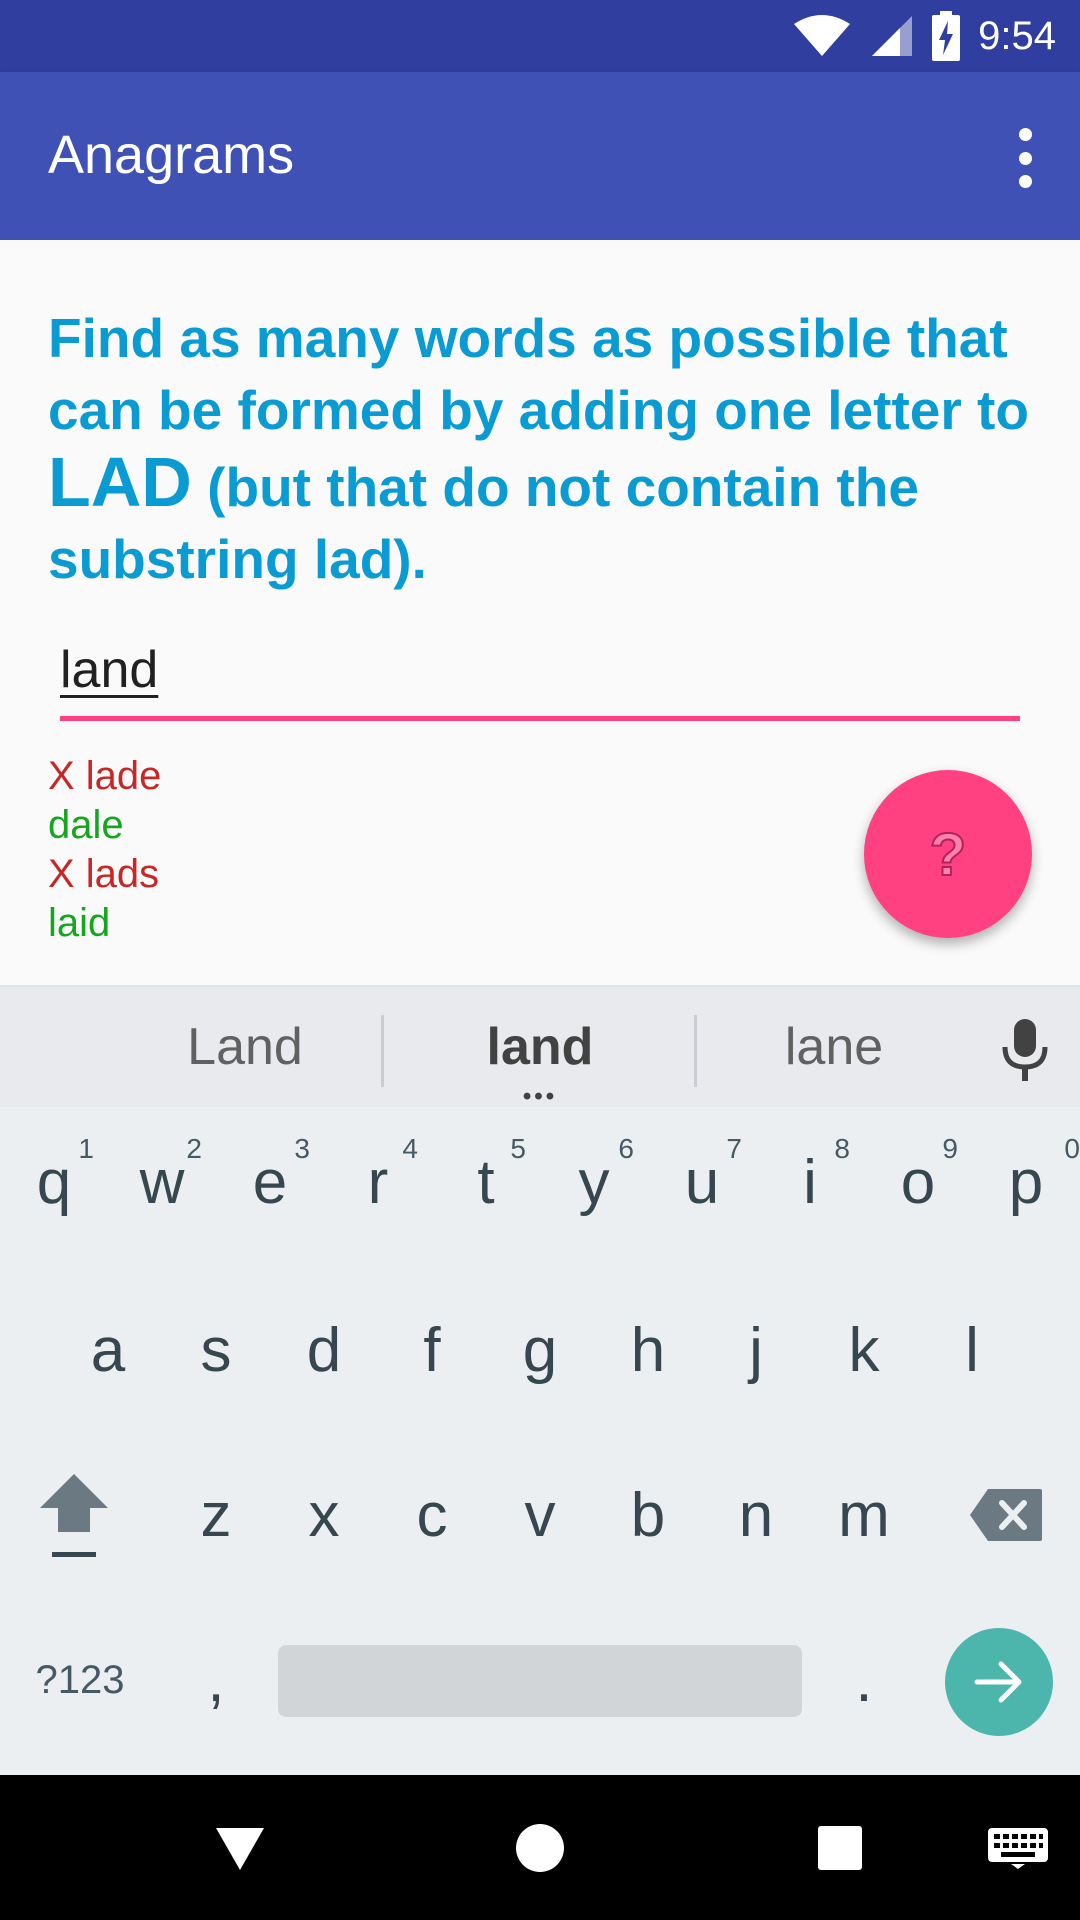 The width and height of the screenshot is (1080, 1920). I want to click on word-input, so click(540, 670).